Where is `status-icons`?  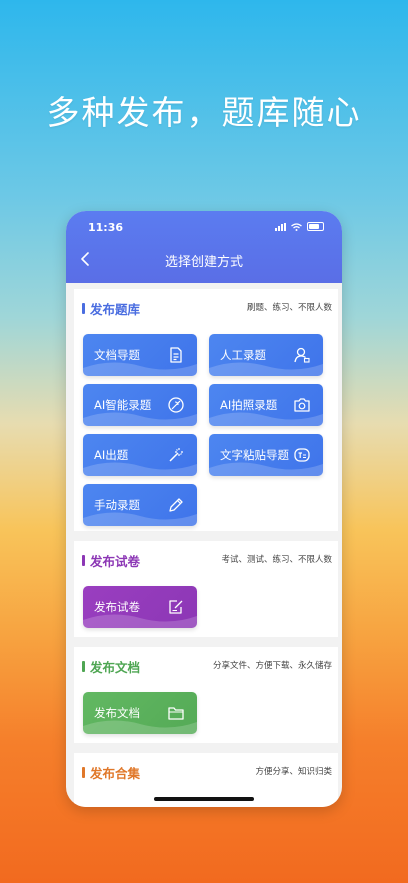 status-icons is located at coordinates (299, 226).